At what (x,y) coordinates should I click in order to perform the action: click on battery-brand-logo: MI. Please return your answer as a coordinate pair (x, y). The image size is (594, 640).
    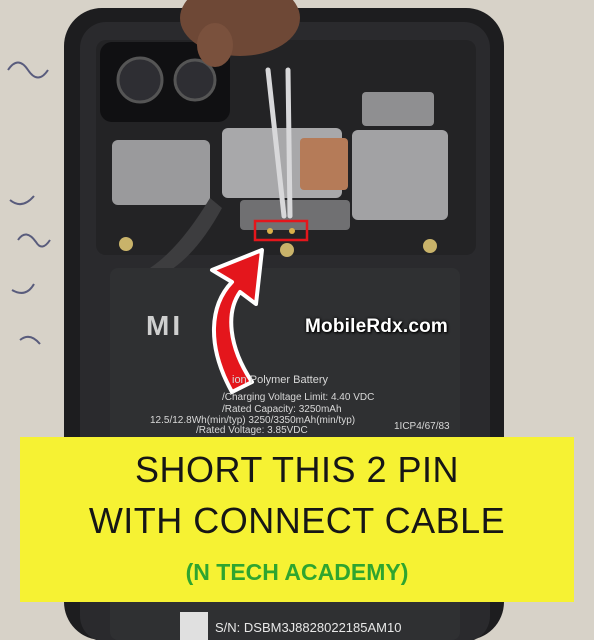
    Looking at the image, I should click on (165, 325).